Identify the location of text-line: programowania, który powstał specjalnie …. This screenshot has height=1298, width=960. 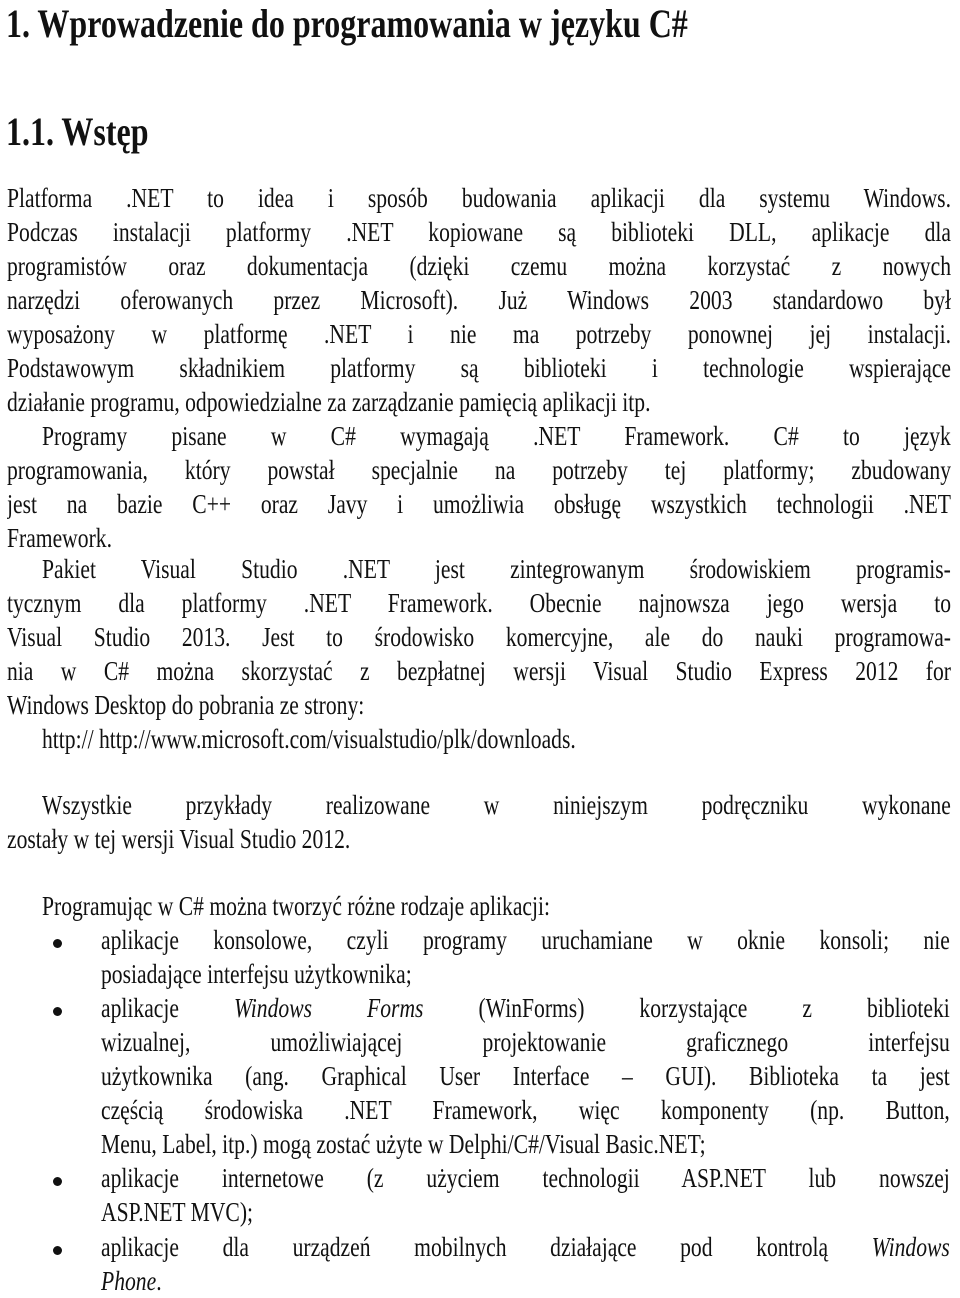
(479, 470).